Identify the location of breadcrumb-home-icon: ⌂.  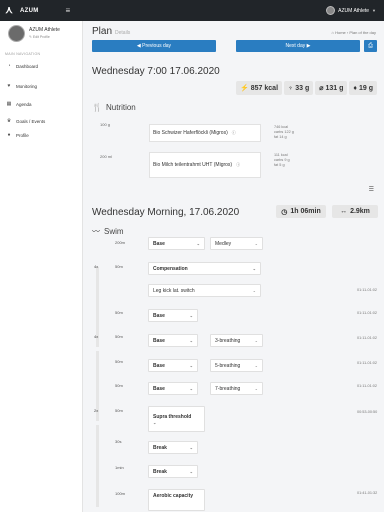
(332, 32).